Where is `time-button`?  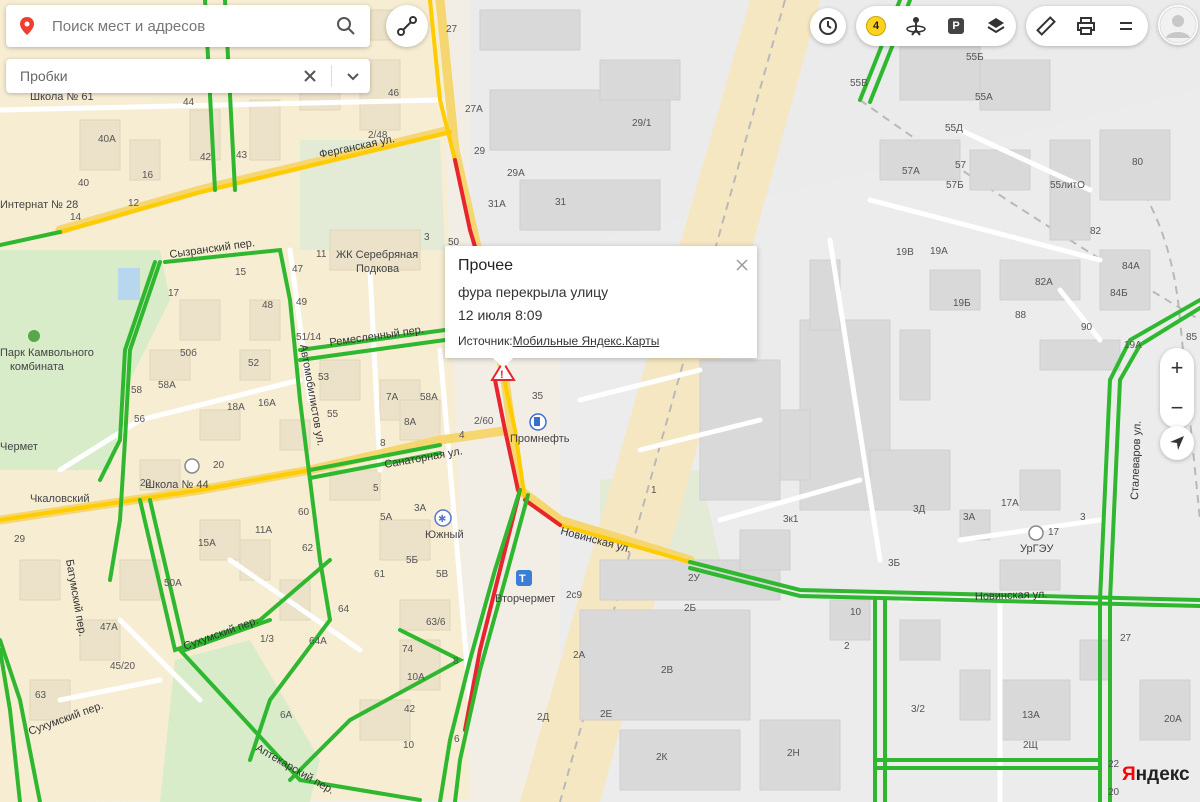
time-button is located at coordinates (828, 26).